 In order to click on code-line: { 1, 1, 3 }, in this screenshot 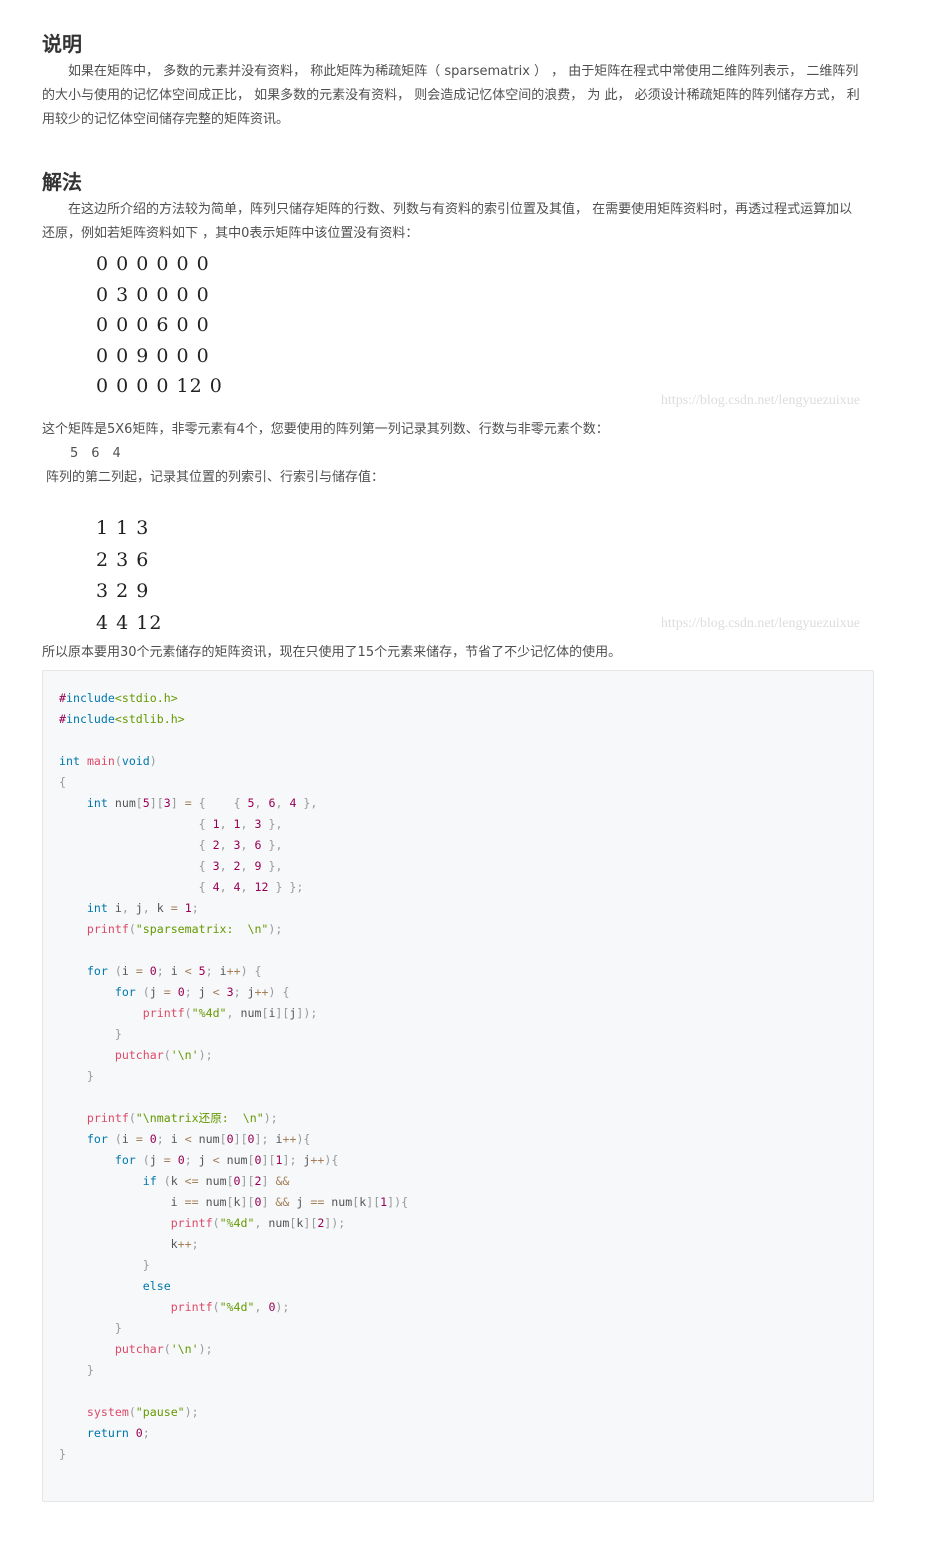, I will do `click(240, 824)`.